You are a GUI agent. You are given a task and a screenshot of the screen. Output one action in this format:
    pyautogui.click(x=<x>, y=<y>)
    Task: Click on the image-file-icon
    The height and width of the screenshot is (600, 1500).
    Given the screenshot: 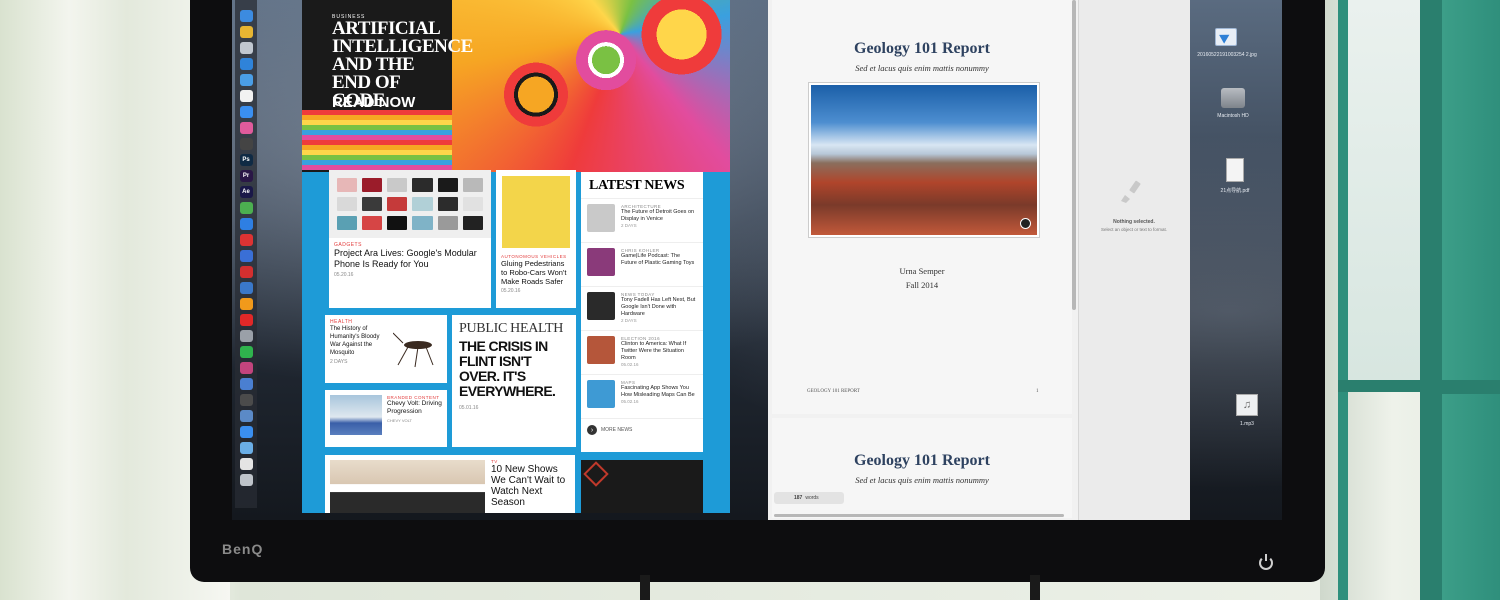 What is the action you would take?
    pyautogui.click(x=1226, y=37)
    